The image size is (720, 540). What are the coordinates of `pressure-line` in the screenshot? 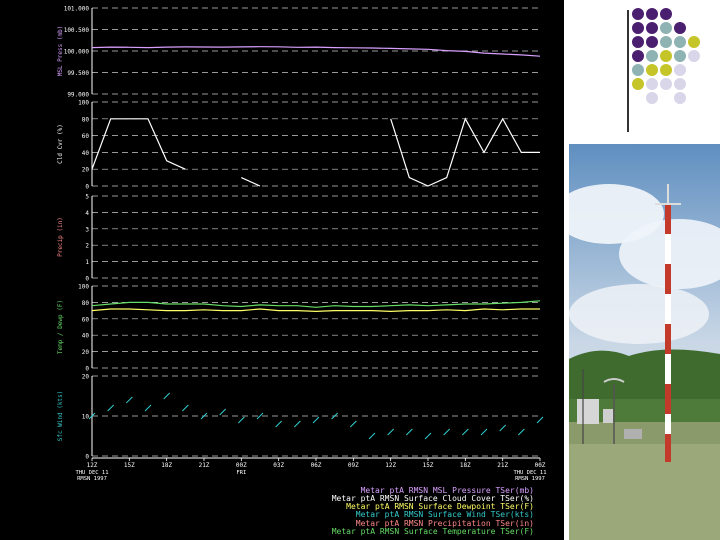 It's located at (316, 51).